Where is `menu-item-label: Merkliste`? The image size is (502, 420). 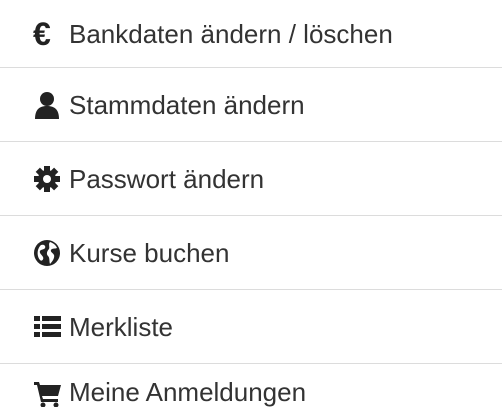 menu-item-label: Merkliste is located at coordinates (121, 326).